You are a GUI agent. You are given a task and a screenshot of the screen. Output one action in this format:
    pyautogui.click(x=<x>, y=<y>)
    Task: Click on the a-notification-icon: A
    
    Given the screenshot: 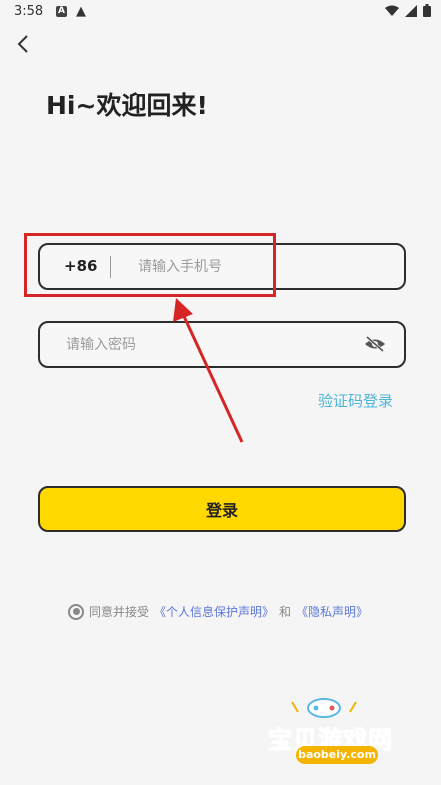 What is the action you would take?
    pyautogui.click(x=61, y=11)
    